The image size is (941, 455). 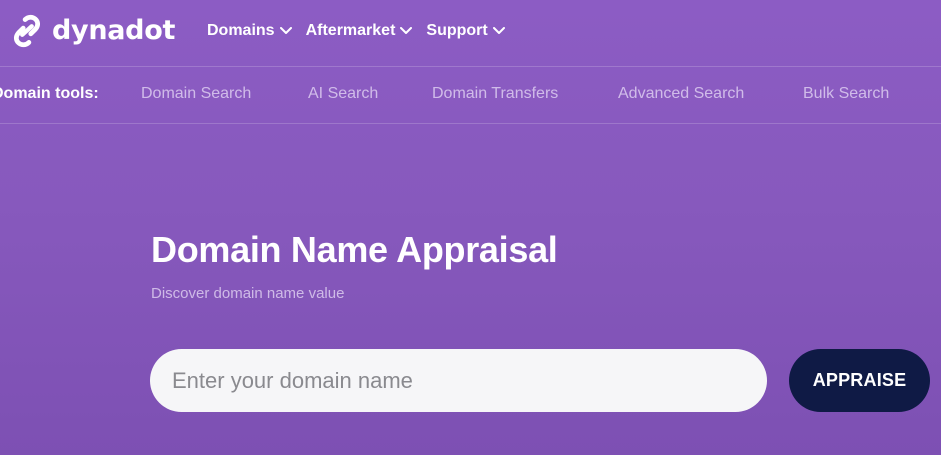 What do you see at coordinates (49, 93) in the screenshot?
I see `domain-tools-label: Domain tools:` at bounding box center [49, 93].